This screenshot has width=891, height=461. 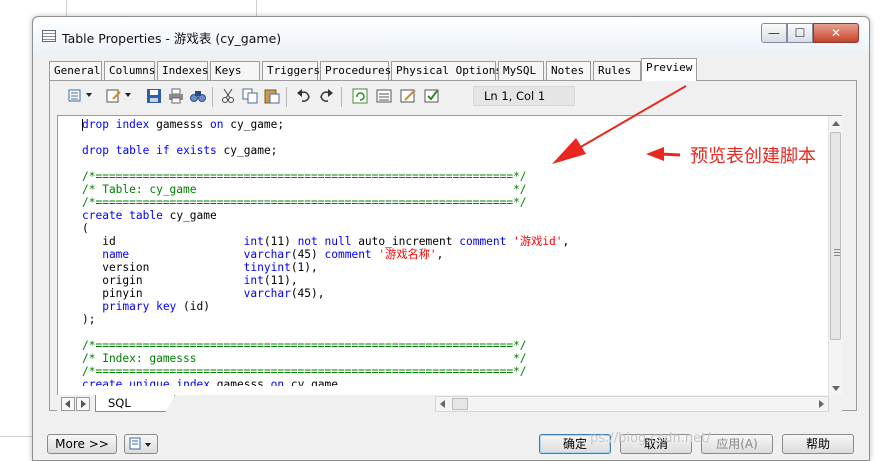 What do you see at coordinates (650, 438) in the screenshot?
I see `watermark-text: ps://blog.csdn.net/` at bounding box center [650, 438].